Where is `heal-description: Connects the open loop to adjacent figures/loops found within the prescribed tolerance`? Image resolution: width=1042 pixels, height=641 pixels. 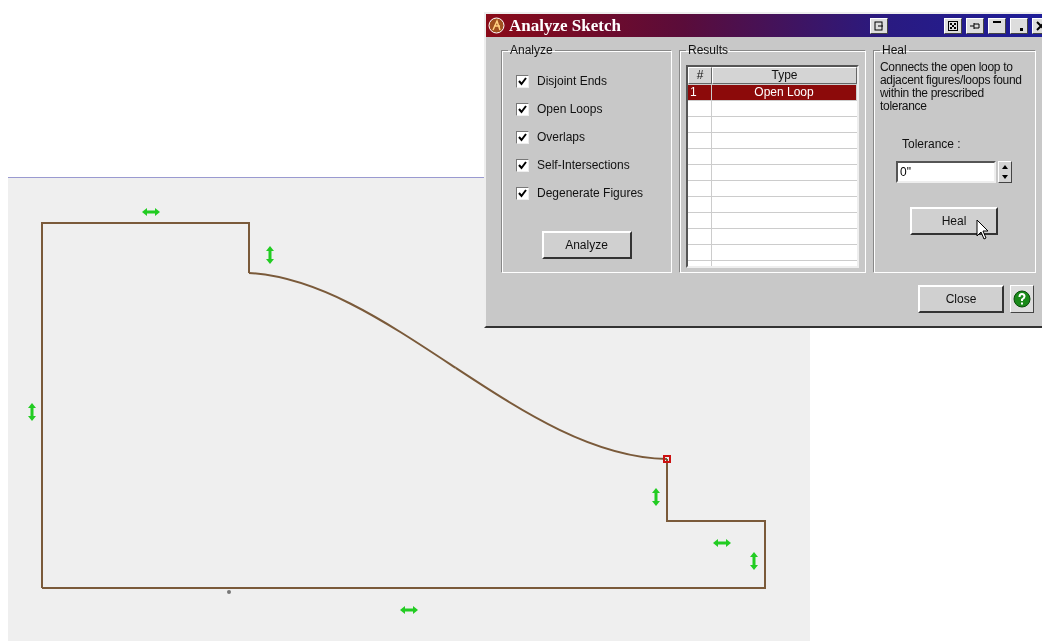 heal-description: Connects the open loop to adjacent figures/loops found within the prescribed tolerance is located at coordinates (951, 87).